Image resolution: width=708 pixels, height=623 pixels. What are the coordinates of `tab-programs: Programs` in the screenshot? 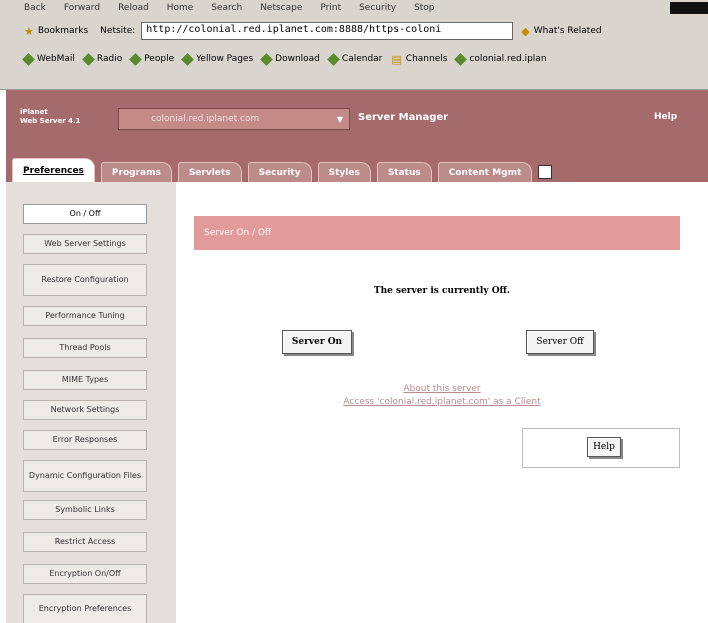 It's located at (136, 172).